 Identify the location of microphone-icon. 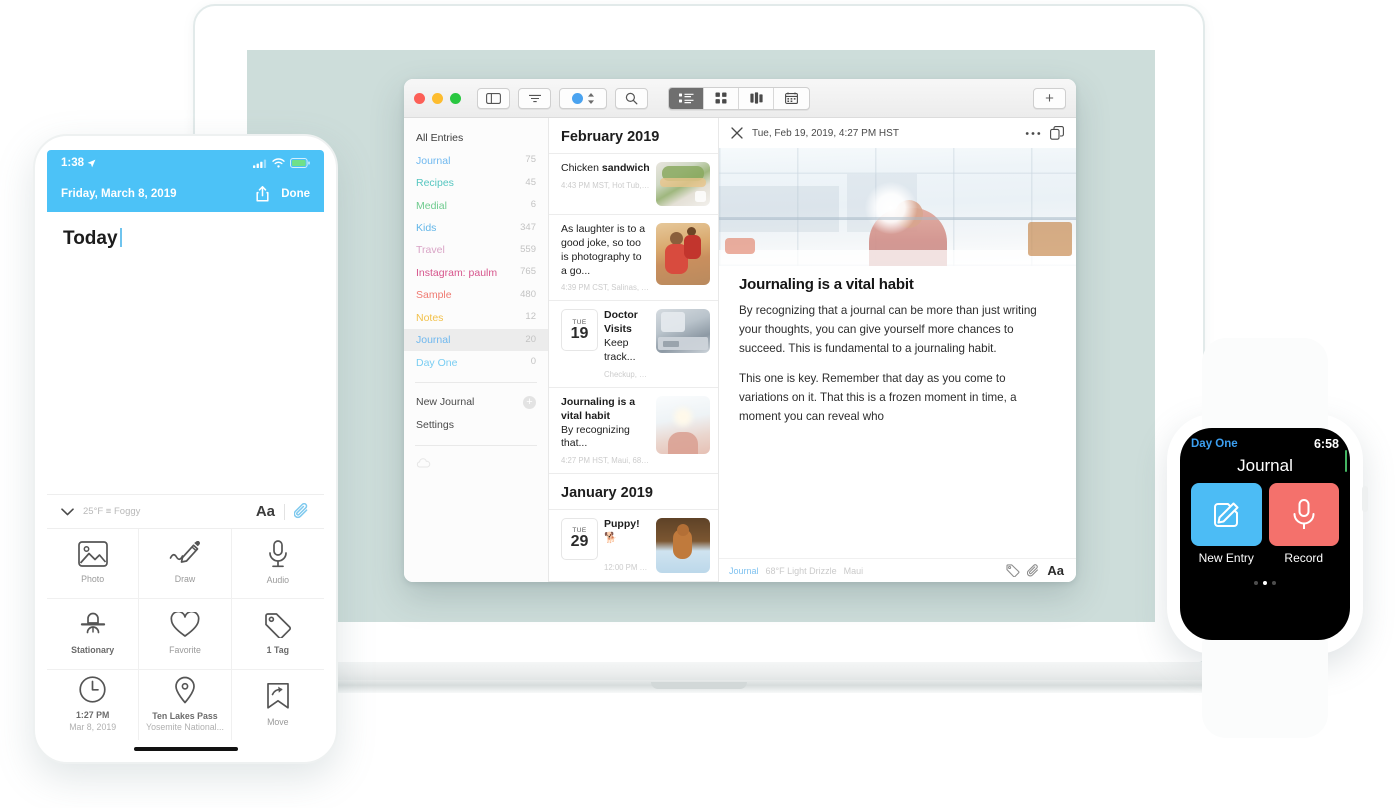
(277, 554).